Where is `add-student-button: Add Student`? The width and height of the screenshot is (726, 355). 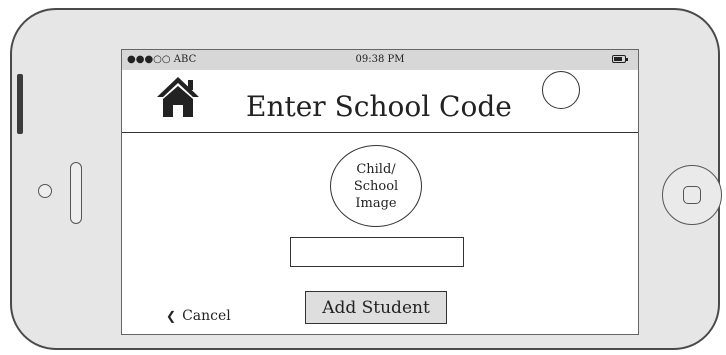 add-student-button: Add Student is located at coordinates (376, 307).